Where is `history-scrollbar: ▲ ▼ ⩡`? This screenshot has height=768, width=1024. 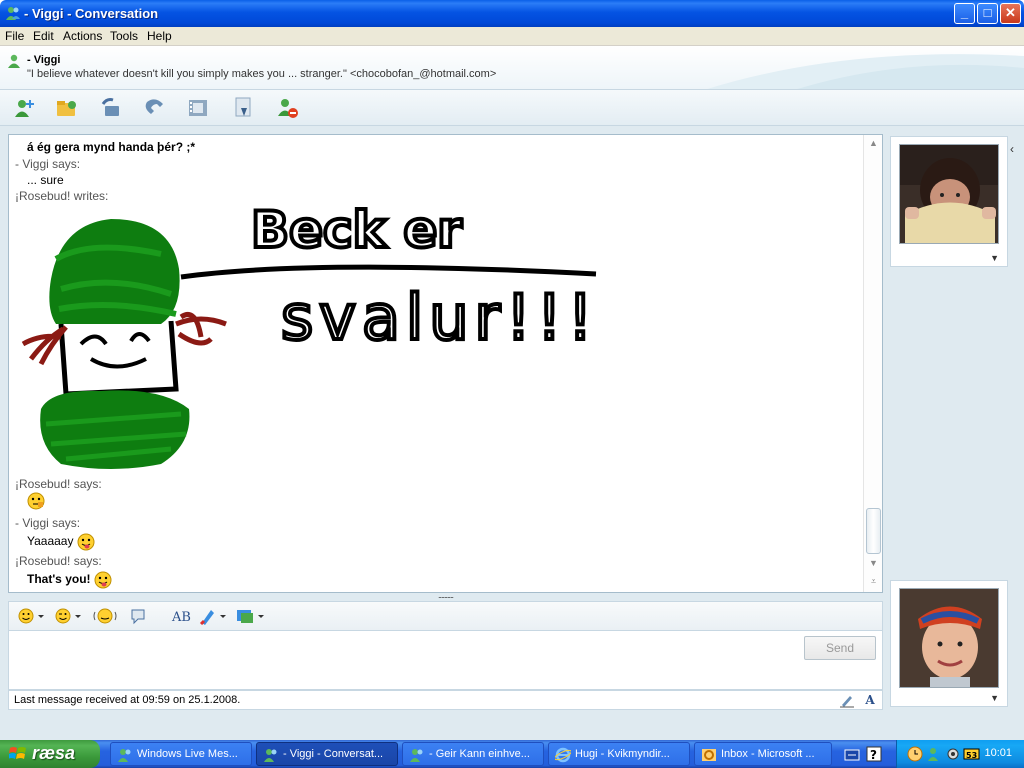 history-scrollbar: ▲ ▼ ⩡ is located at coordinates (872, 363).